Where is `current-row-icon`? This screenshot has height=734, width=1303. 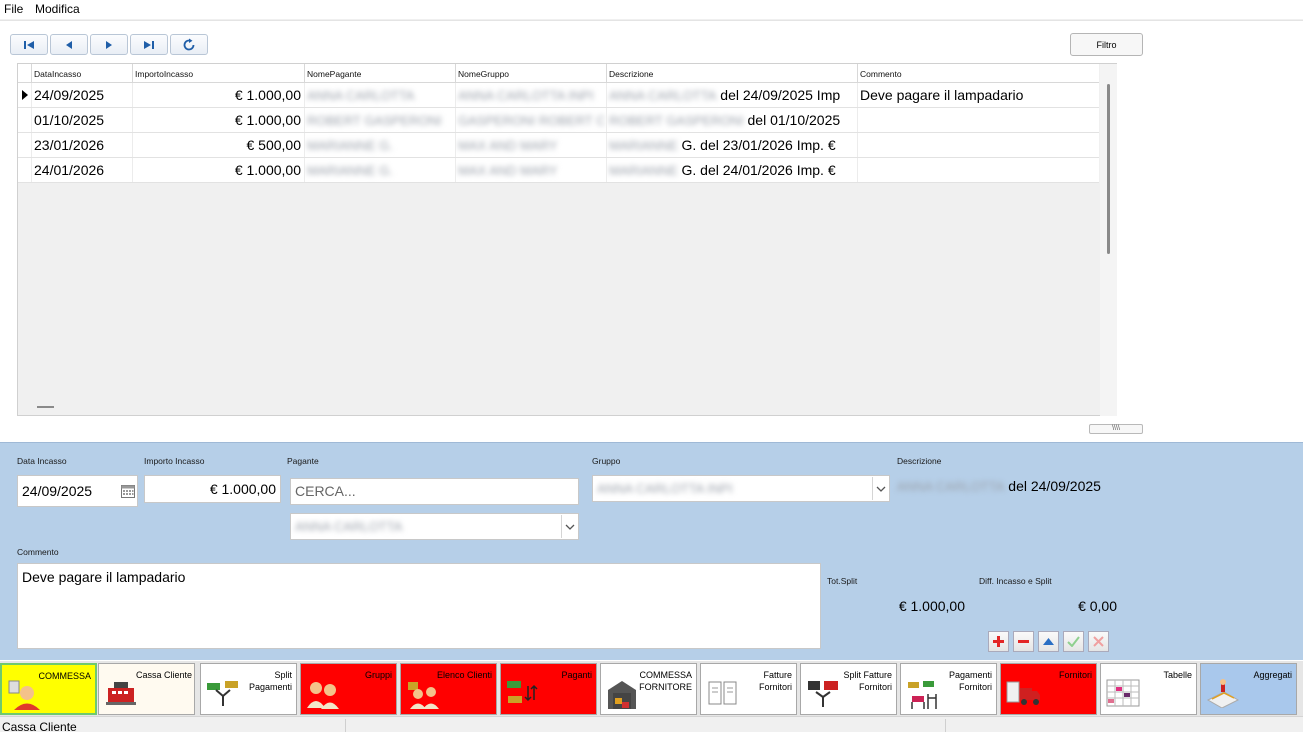
current-row-icon is located at coordinates (25, 95).